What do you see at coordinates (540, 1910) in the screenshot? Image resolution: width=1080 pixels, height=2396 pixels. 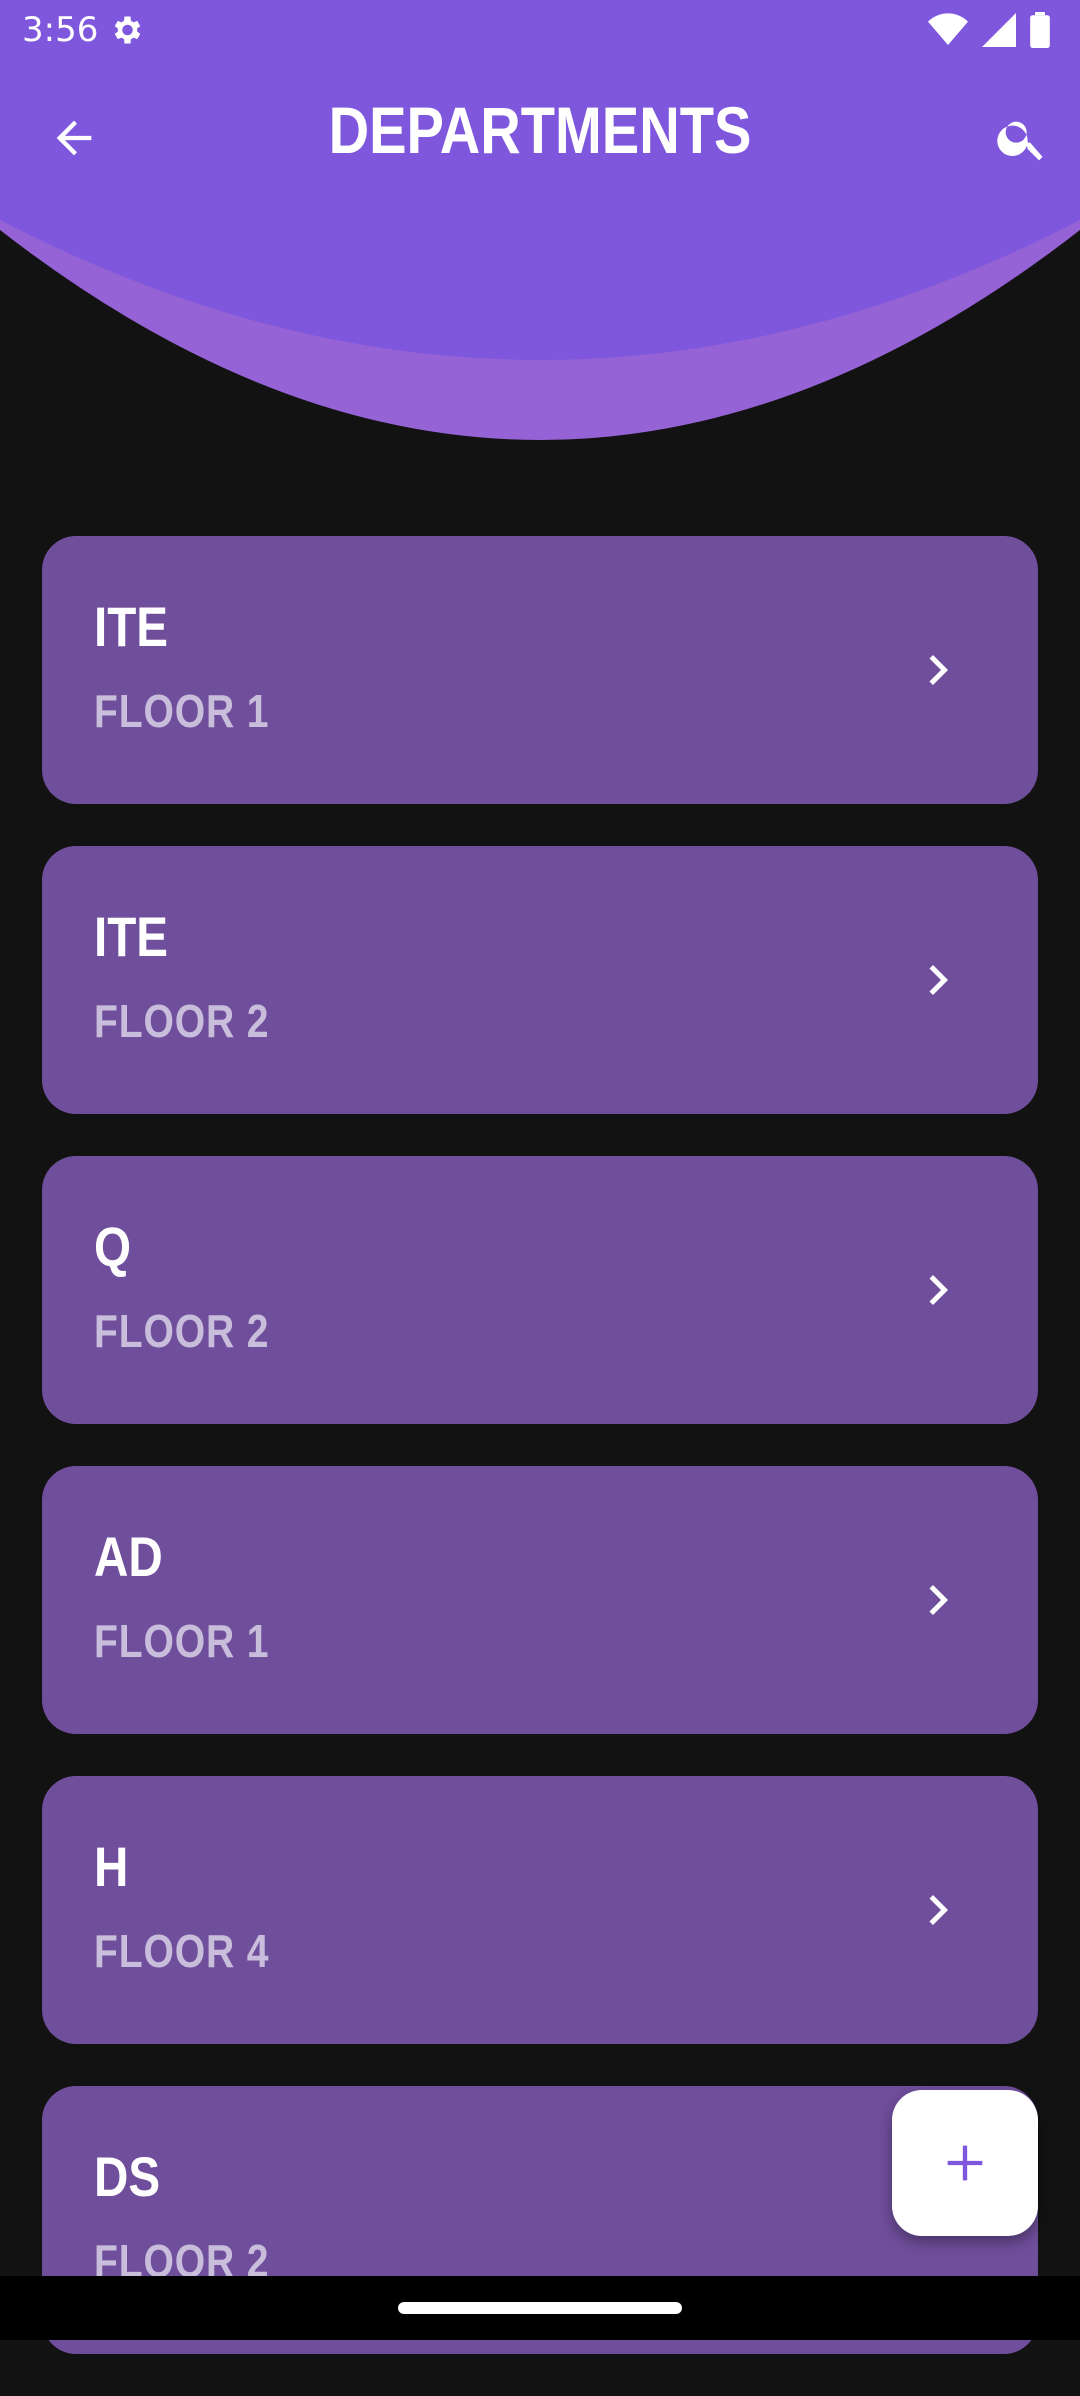 I see `department-card: H FLOOR 4` at bounding box center [540, 1910].